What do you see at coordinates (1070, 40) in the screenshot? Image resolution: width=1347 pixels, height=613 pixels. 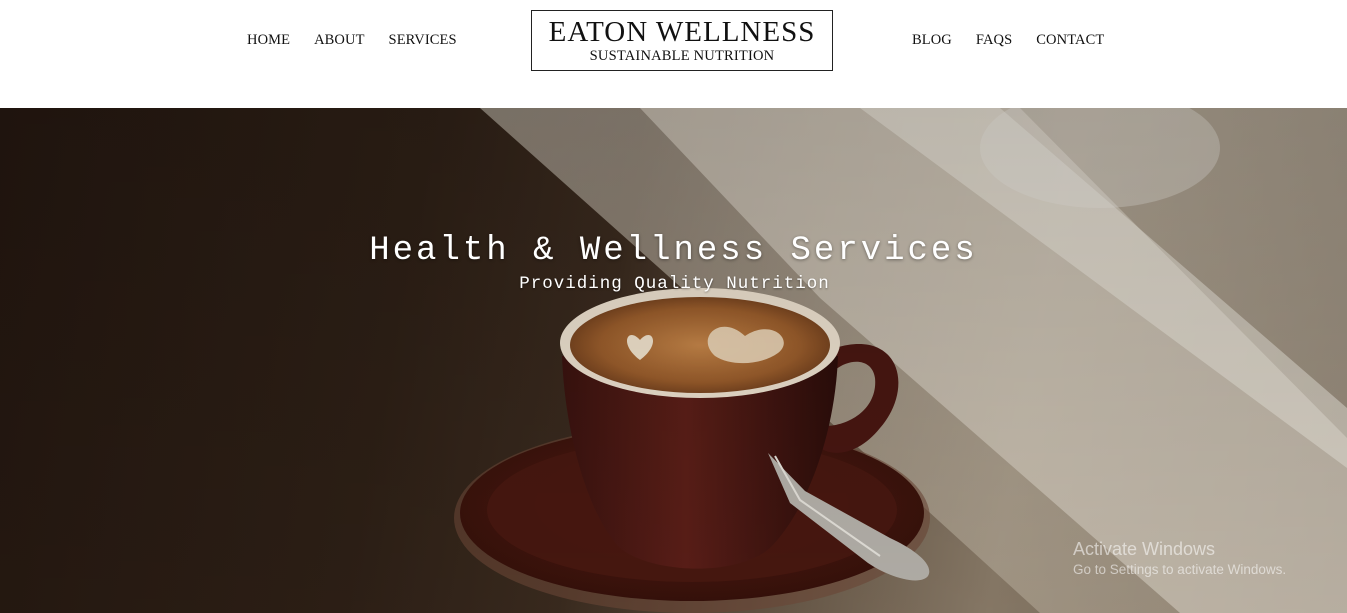 I see `nav-contact-link: CONTACT` at bounding box center [1070, 40].